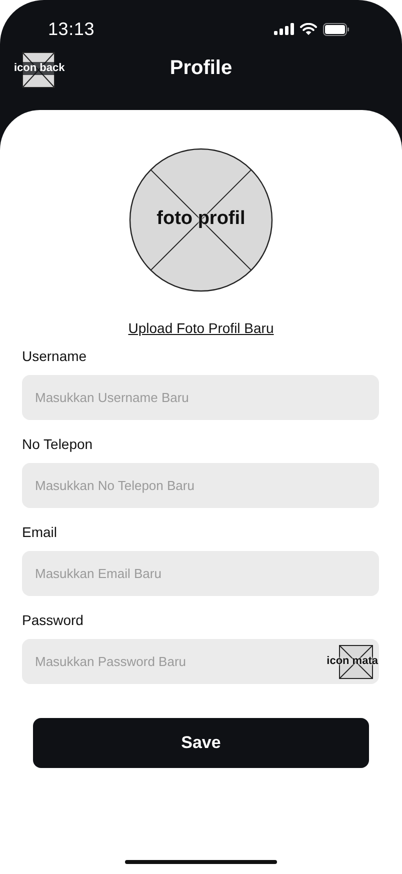 The height and width of the screenshot is (874, 402). I want to click on icon-label: icon back, so click(39, 68).